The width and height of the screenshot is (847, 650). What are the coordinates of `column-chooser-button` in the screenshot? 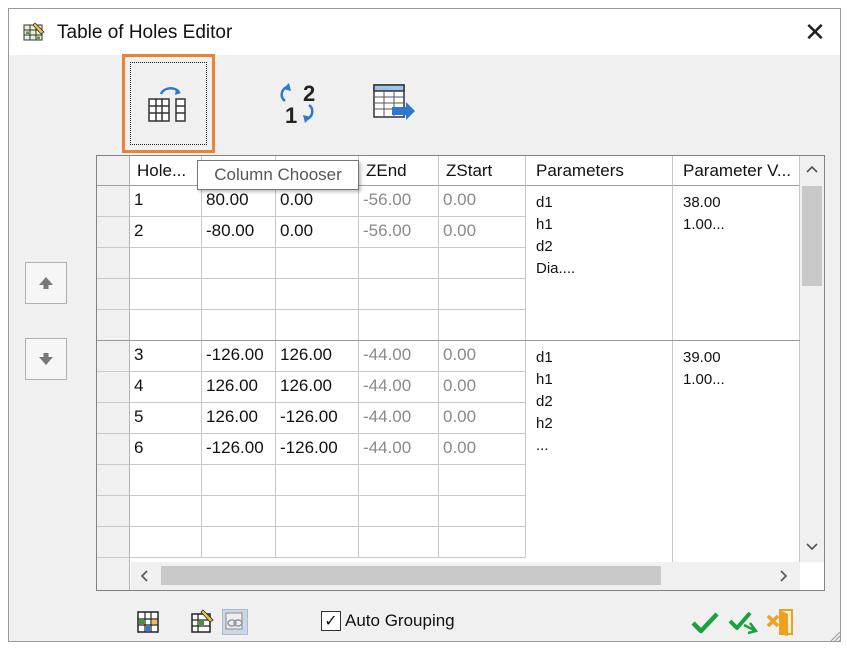 It's located at (168, 103).